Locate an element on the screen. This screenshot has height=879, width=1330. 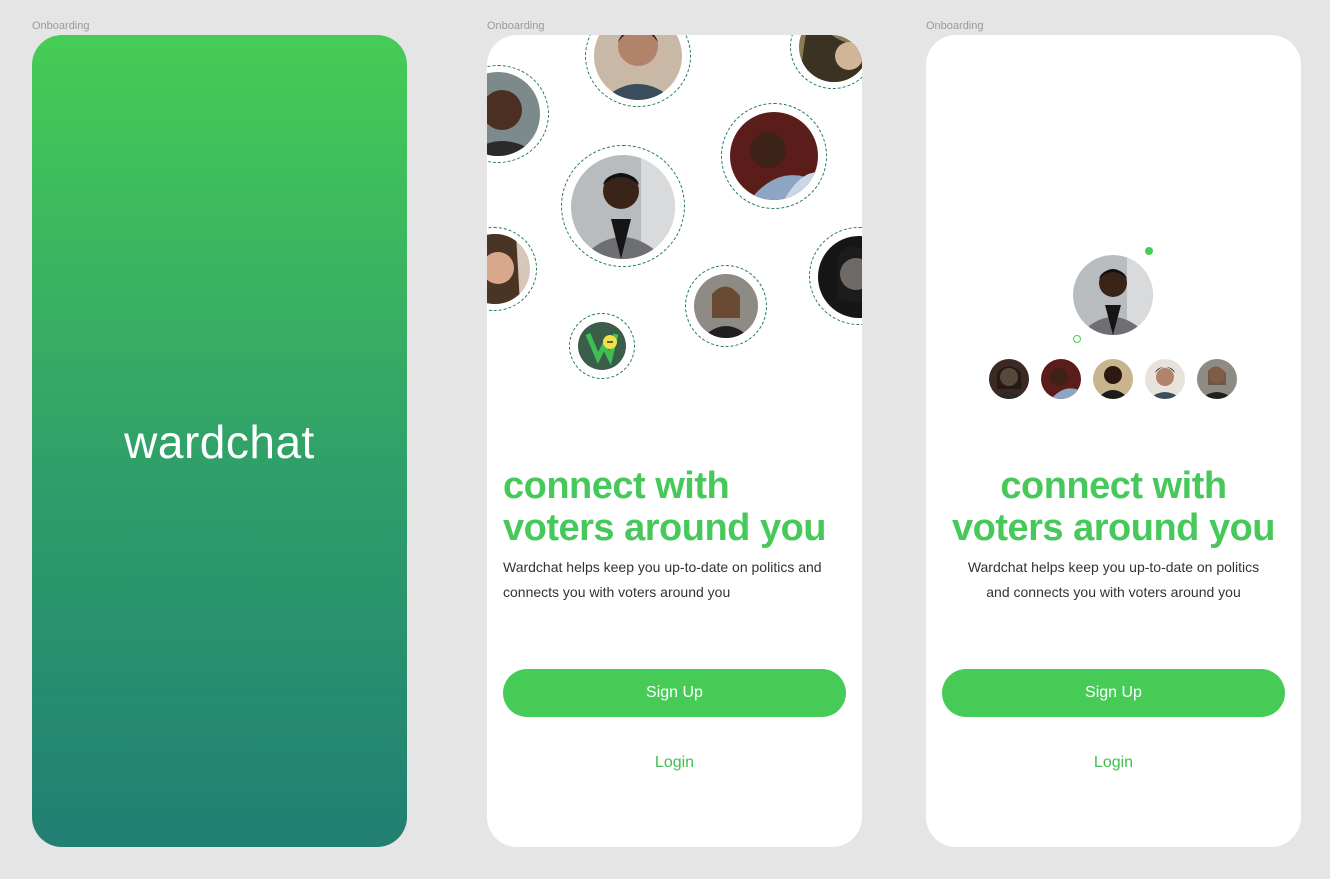
frame-label-splash: Onboarding is located at coordinates (61, 26).